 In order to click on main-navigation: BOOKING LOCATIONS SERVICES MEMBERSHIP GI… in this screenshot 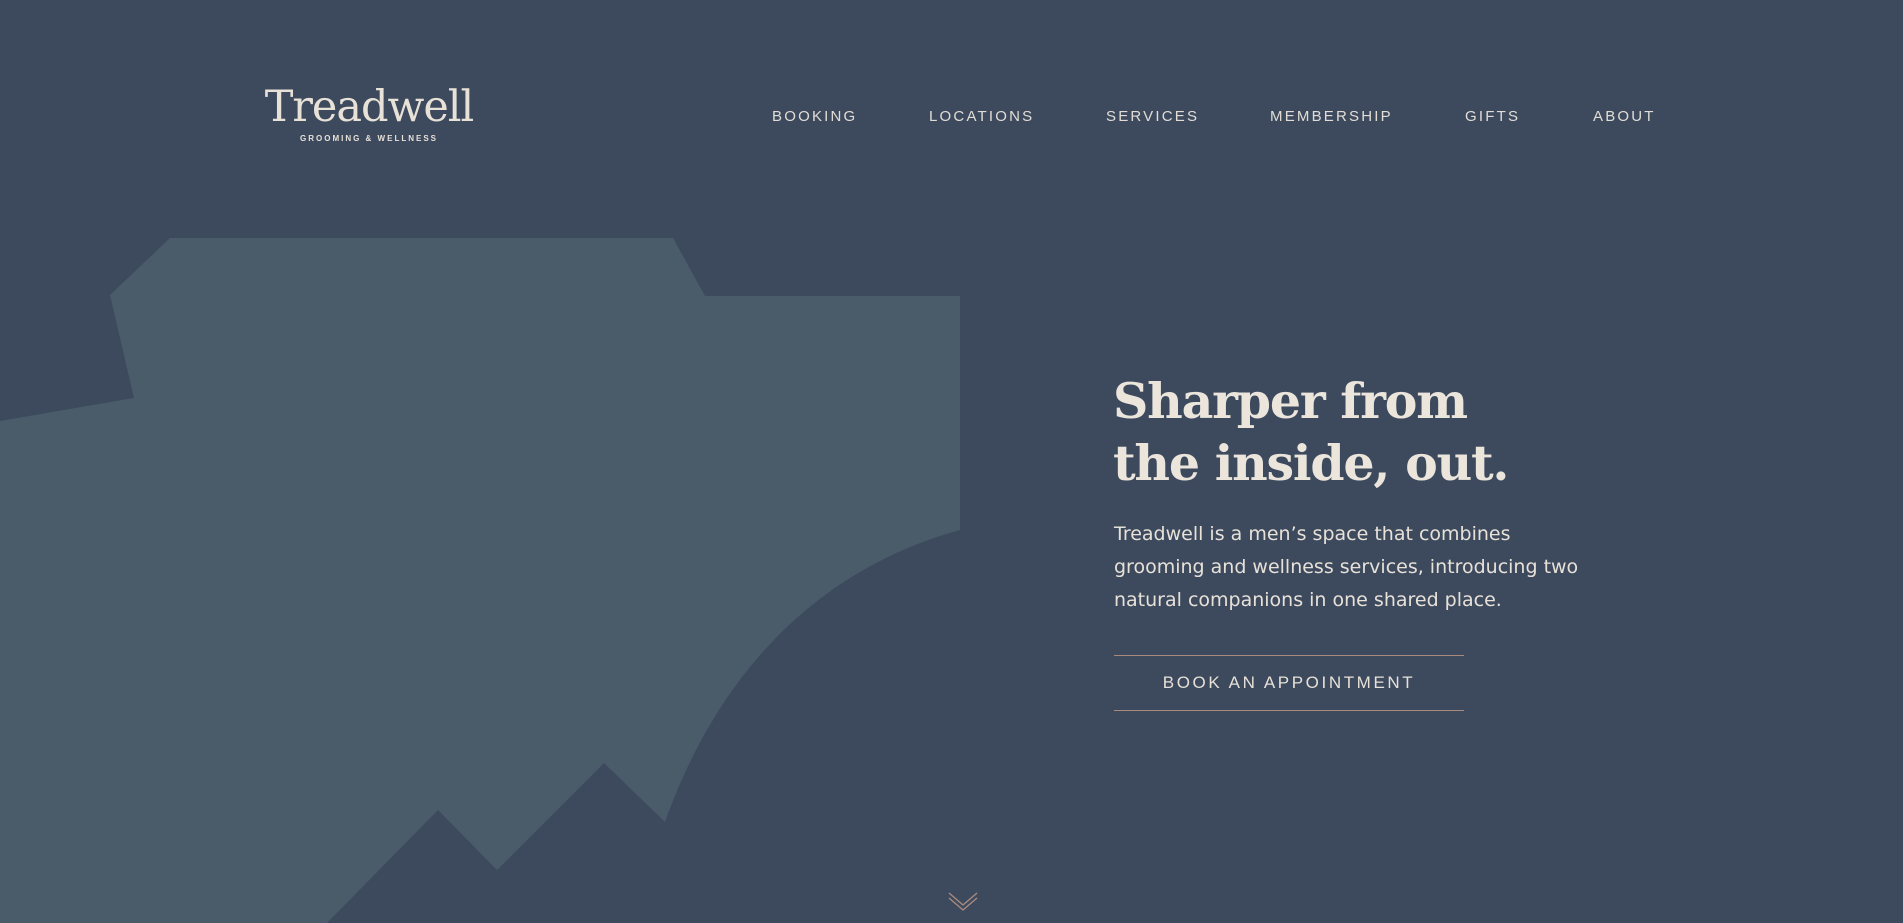, I will do `click(951, 119)`.